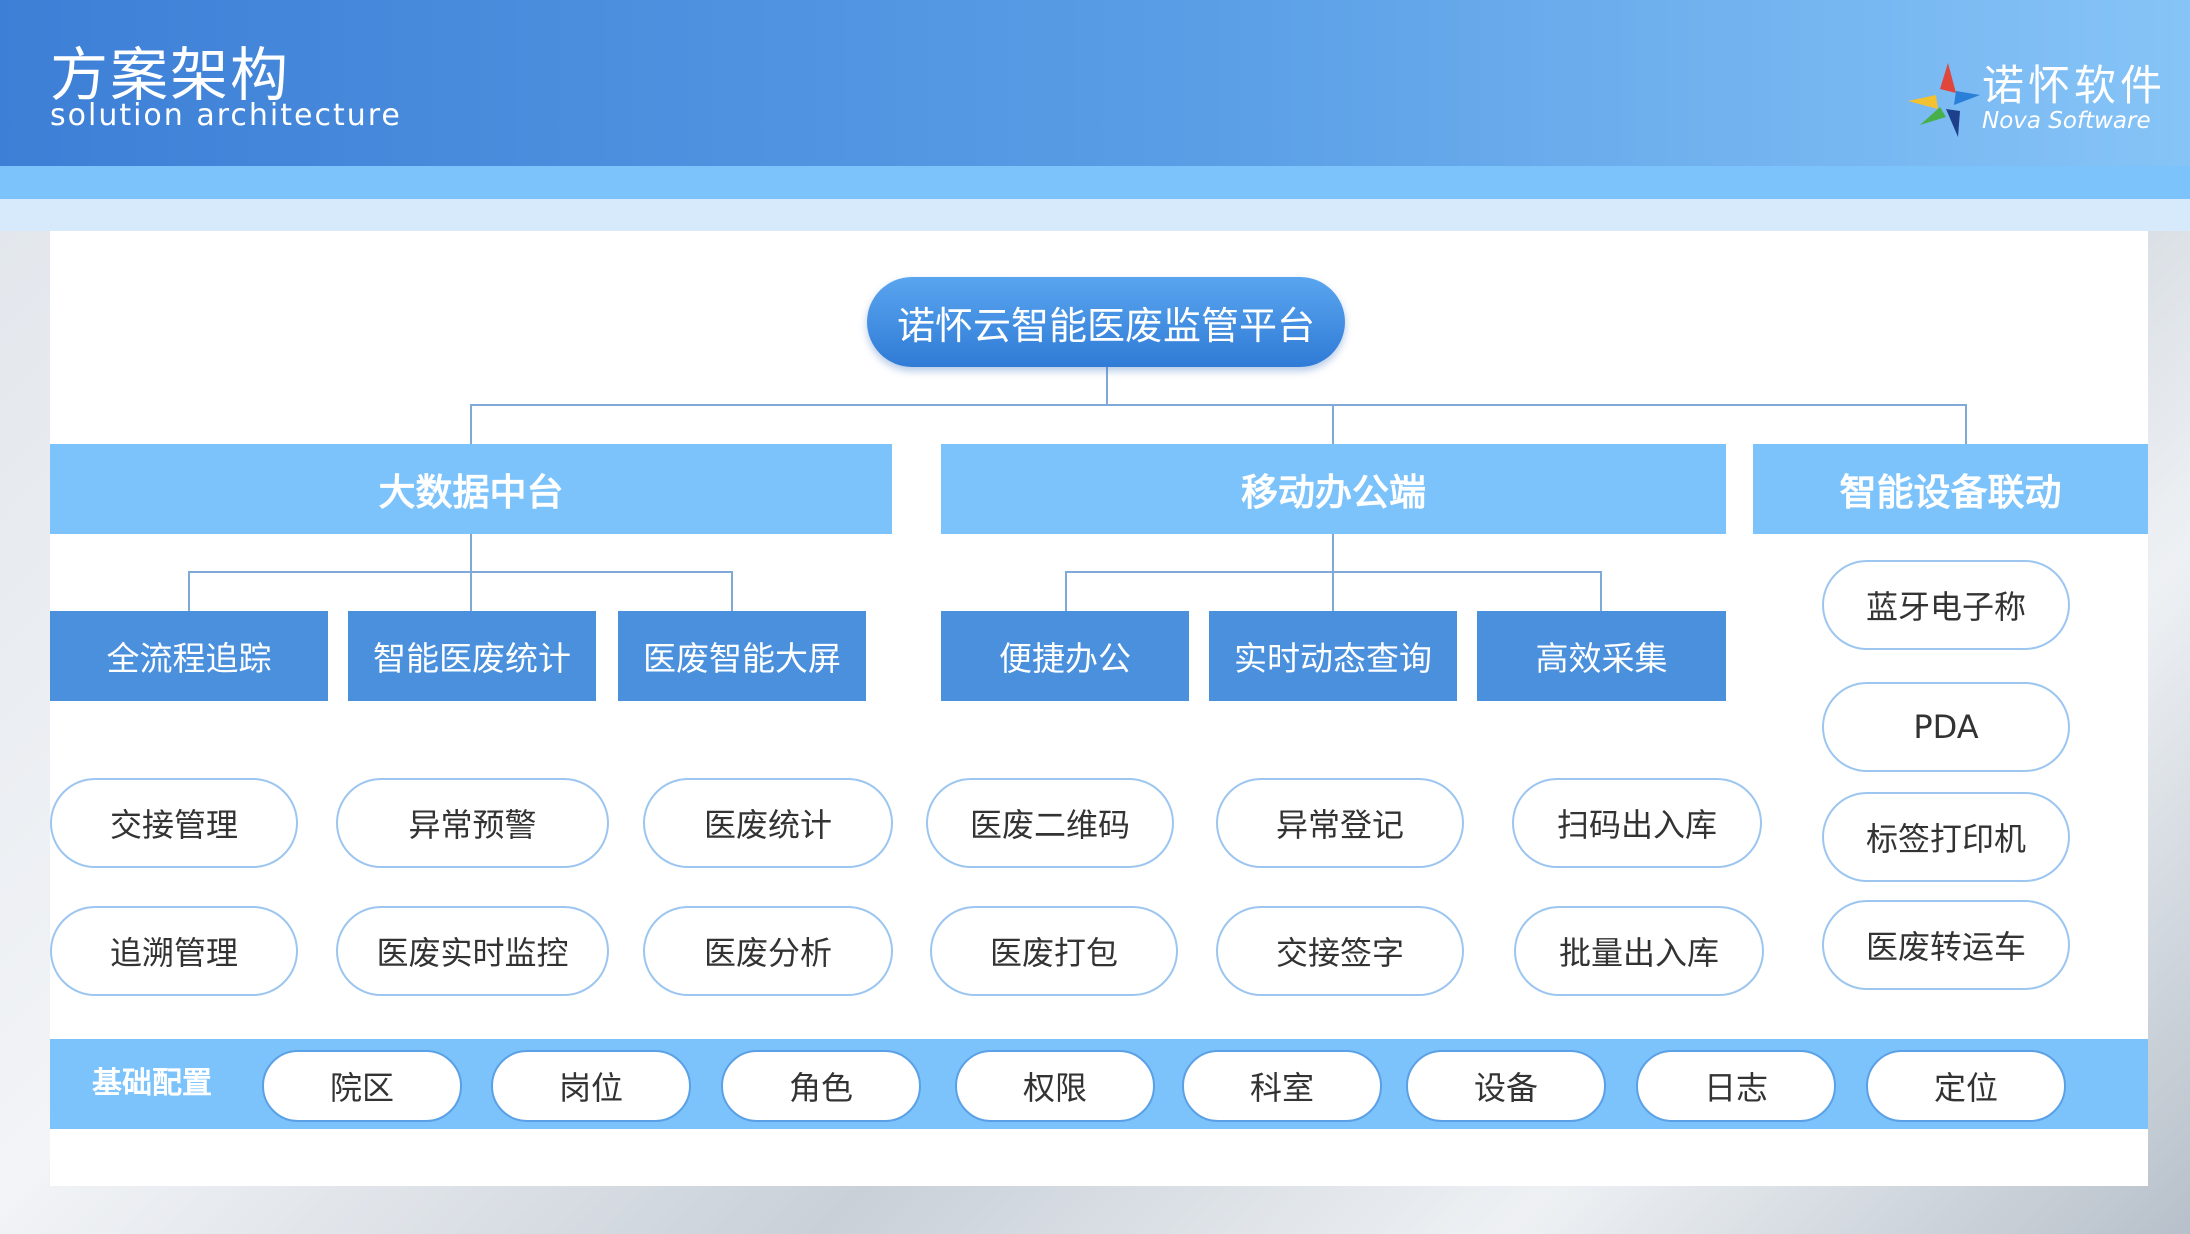 The image size is (2190, 1234). What do you see at coordinates (1736, 1086) in the screenshot?
I see `base-item-log: 日志` at bounding box center [1736, 1086].